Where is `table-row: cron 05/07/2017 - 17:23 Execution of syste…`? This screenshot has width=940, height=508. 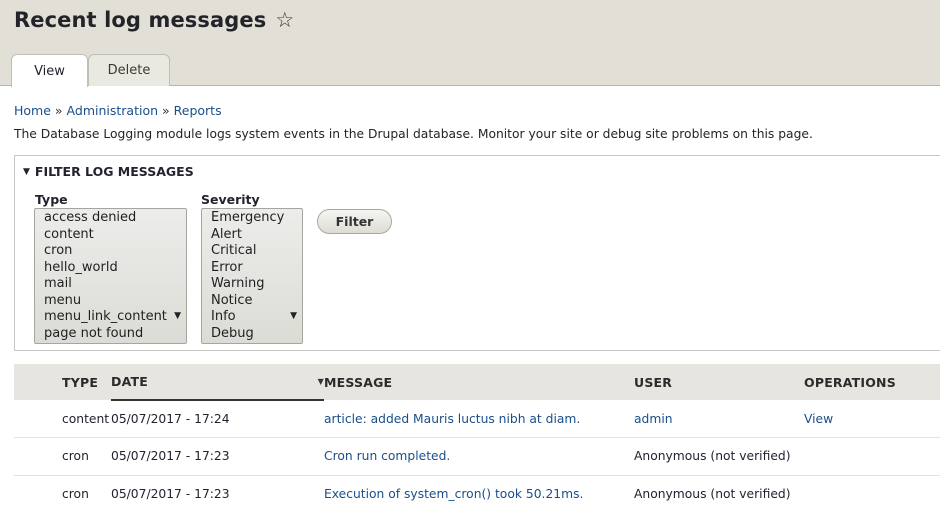
table-row: cron 05/07/2017 - 17:23 Execution of syste… is located at coordinates (477, 491).